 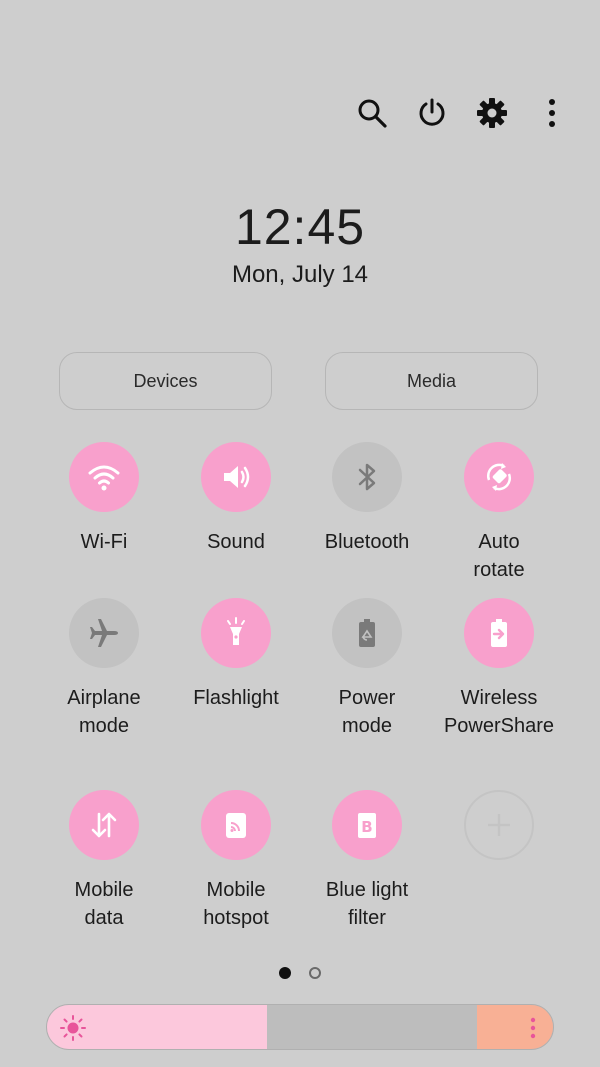 I want to click on blue-light-icon: B, so click(x=367, y=825).